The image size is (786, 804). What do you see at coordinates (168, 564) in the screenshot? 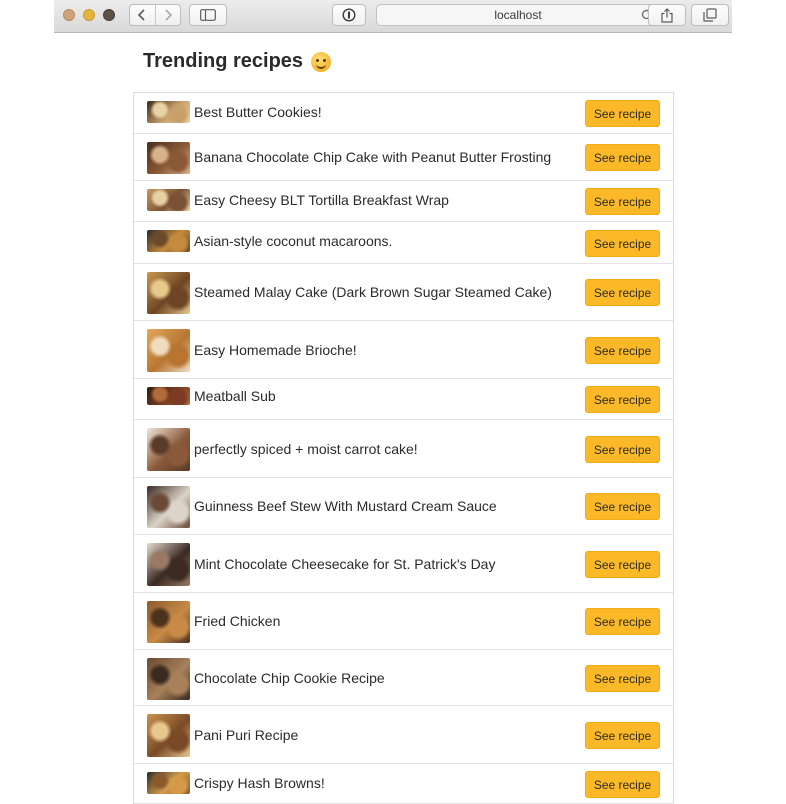
I see `mint-cheesecake-thumbnail` at bounding box center [168, 564].